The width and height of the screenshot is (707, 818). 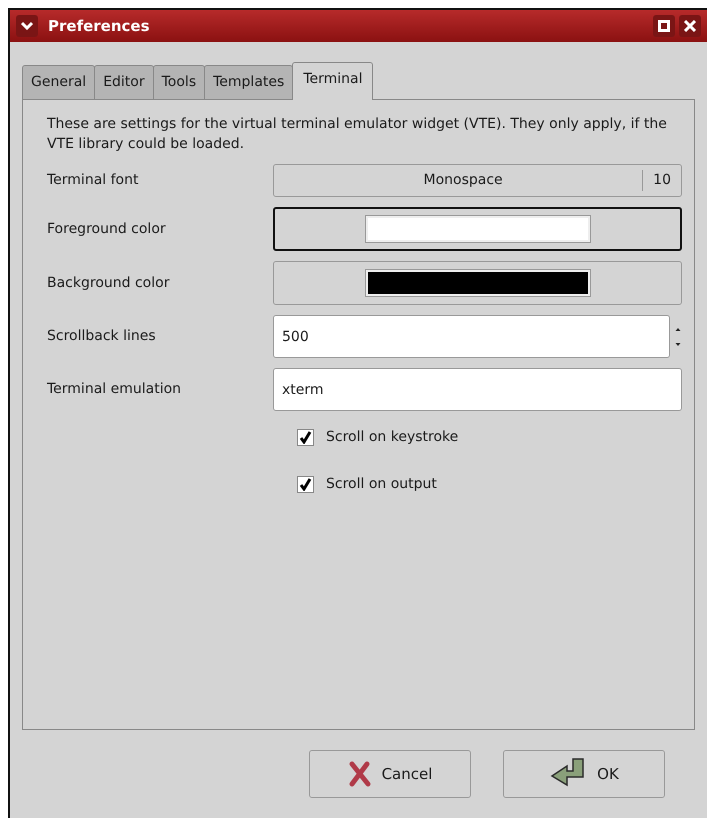 I want to click on close-icon, so click(x=690, y=26).